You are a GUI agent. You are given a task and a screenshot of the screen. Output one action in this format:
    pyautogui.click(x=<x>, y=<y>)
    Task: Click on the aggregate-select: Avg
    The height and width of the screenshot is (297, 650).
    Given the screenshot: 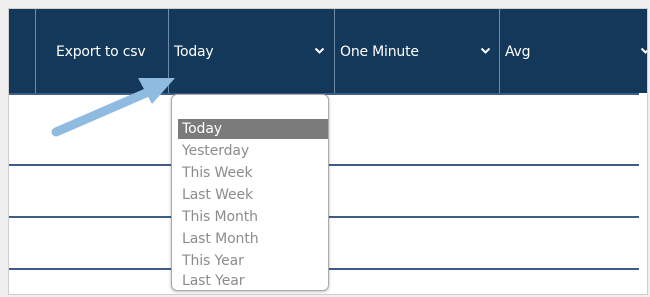 What is the action you would take?
    pyautogui.click(x=518, y=52)
    